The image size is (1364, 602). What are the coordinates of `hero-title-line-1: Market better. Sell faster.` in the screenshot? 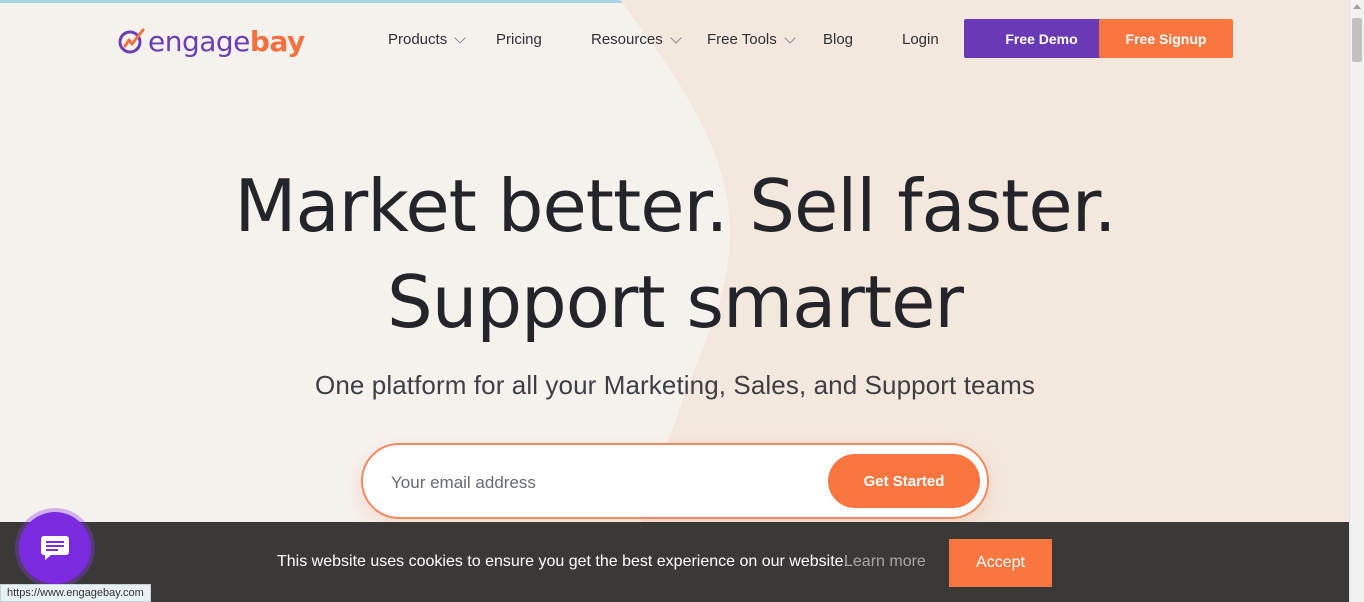 It's located at (675, 206).